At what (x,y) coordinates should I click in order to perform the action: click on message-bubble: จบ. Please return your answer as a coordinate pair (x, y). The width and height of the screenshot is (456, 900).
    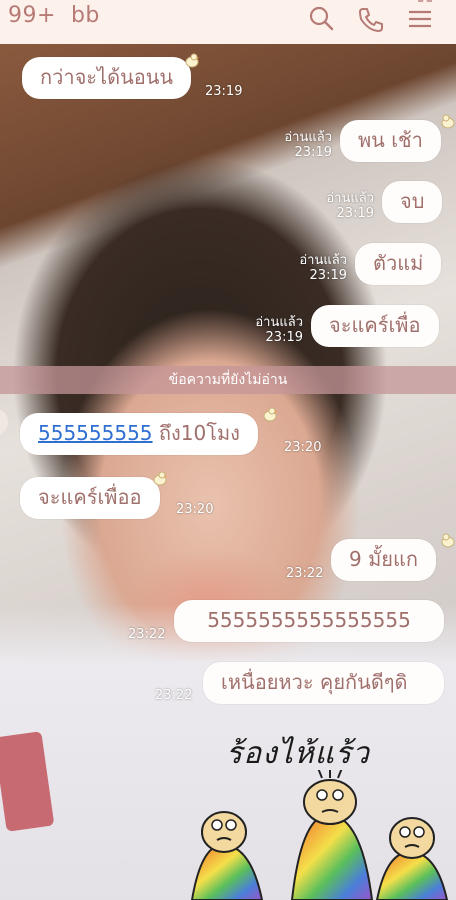
    Looking at the image, I should click on (412, 202).